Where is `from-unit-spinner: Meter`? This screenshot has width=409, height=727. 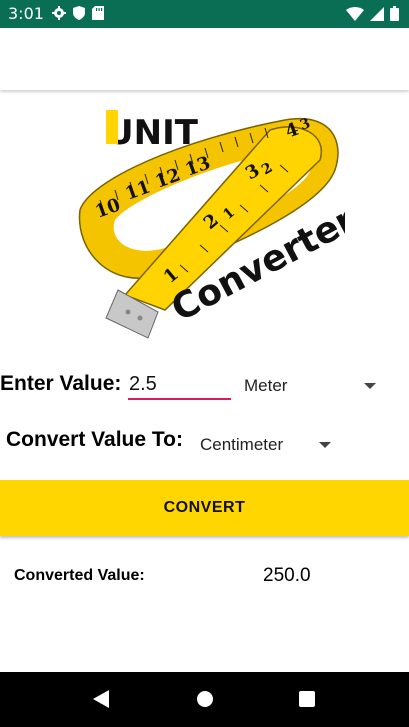
from-unit-spinner: Meter is located at coordinates (310, 386).